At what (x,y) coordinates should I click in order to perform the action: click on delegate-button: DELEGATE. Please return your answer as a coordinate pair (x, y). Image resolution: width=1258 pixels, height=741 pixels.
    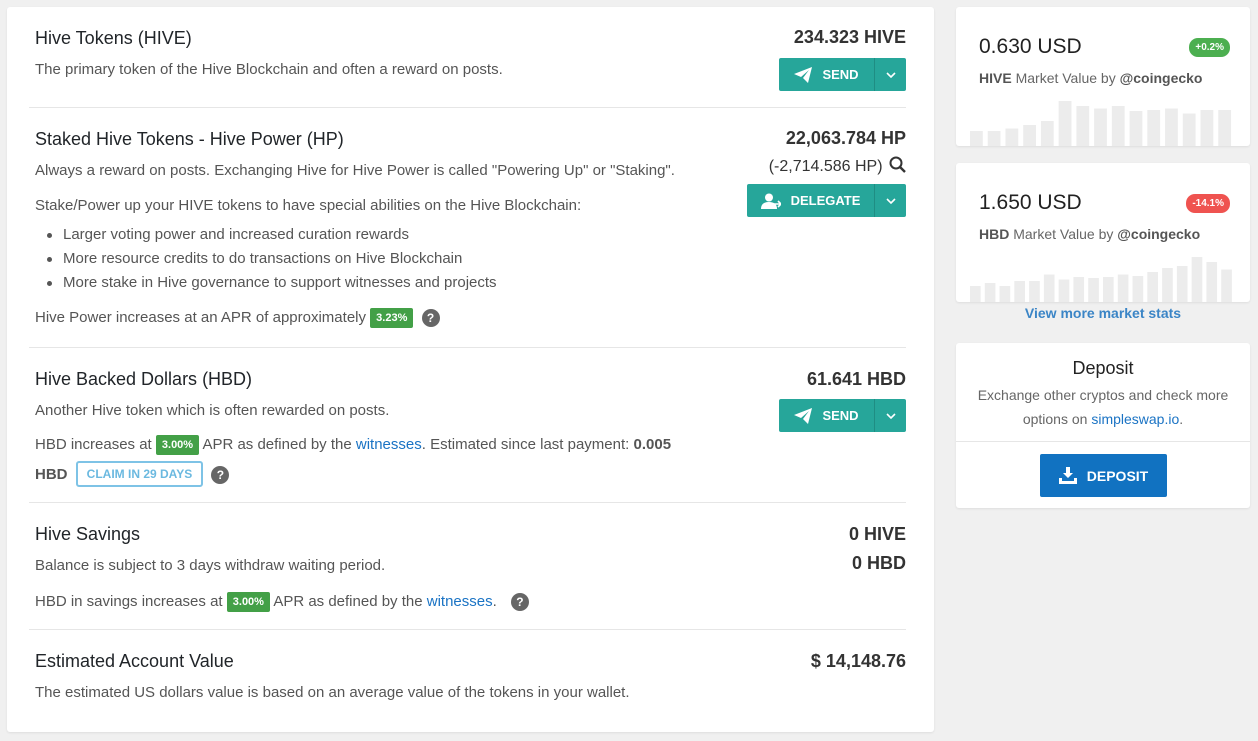
    Looking at the image, I should click on (810, 200).